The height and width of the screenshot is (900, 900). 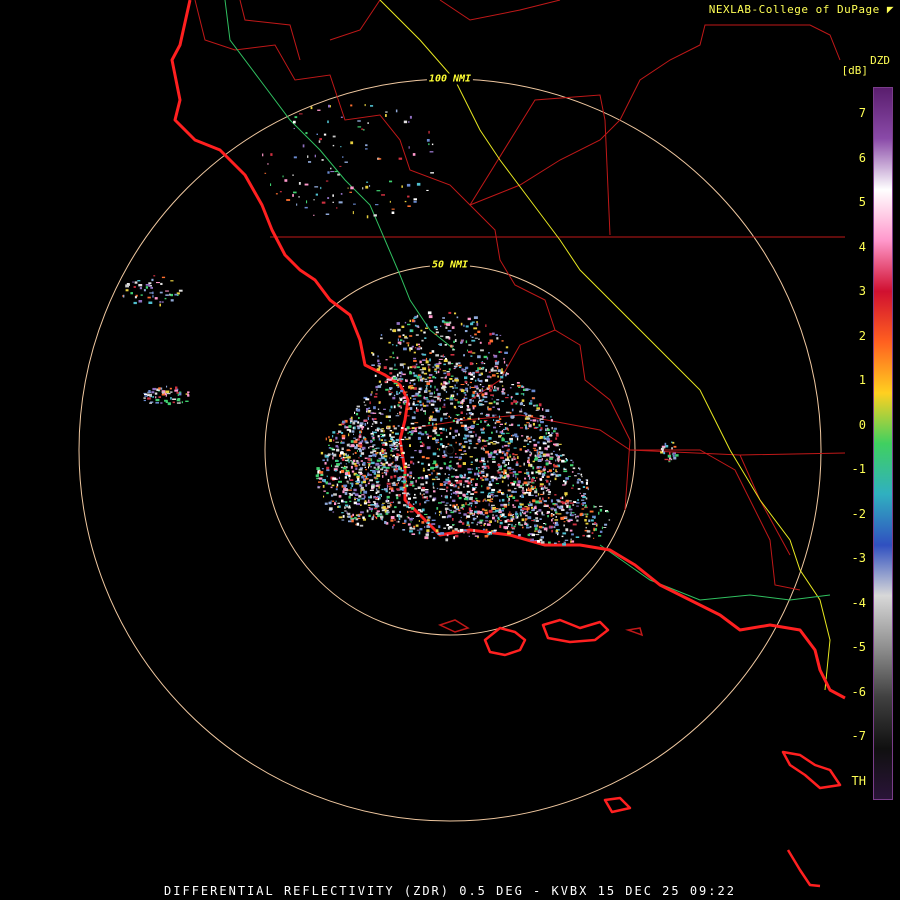 I want to click on legend-tick: -2, so click(x=858, y=513).